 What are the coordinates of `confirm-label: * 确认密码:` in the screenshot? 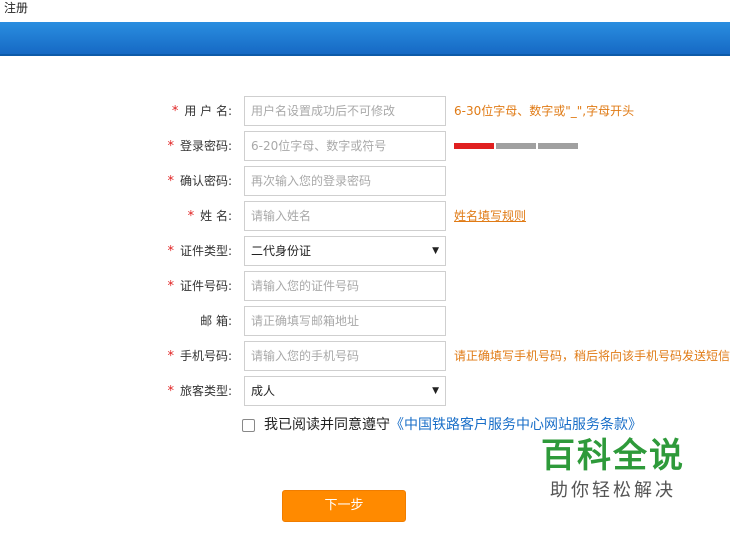 It's located at (199, 181).